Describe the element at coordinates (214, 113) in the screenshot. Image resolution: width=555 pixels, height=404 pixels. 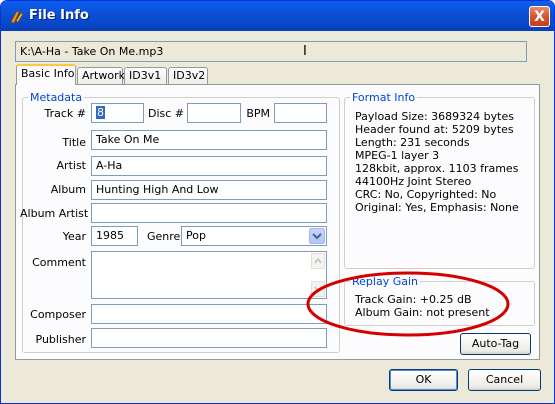
I see `disc-input` at that location.